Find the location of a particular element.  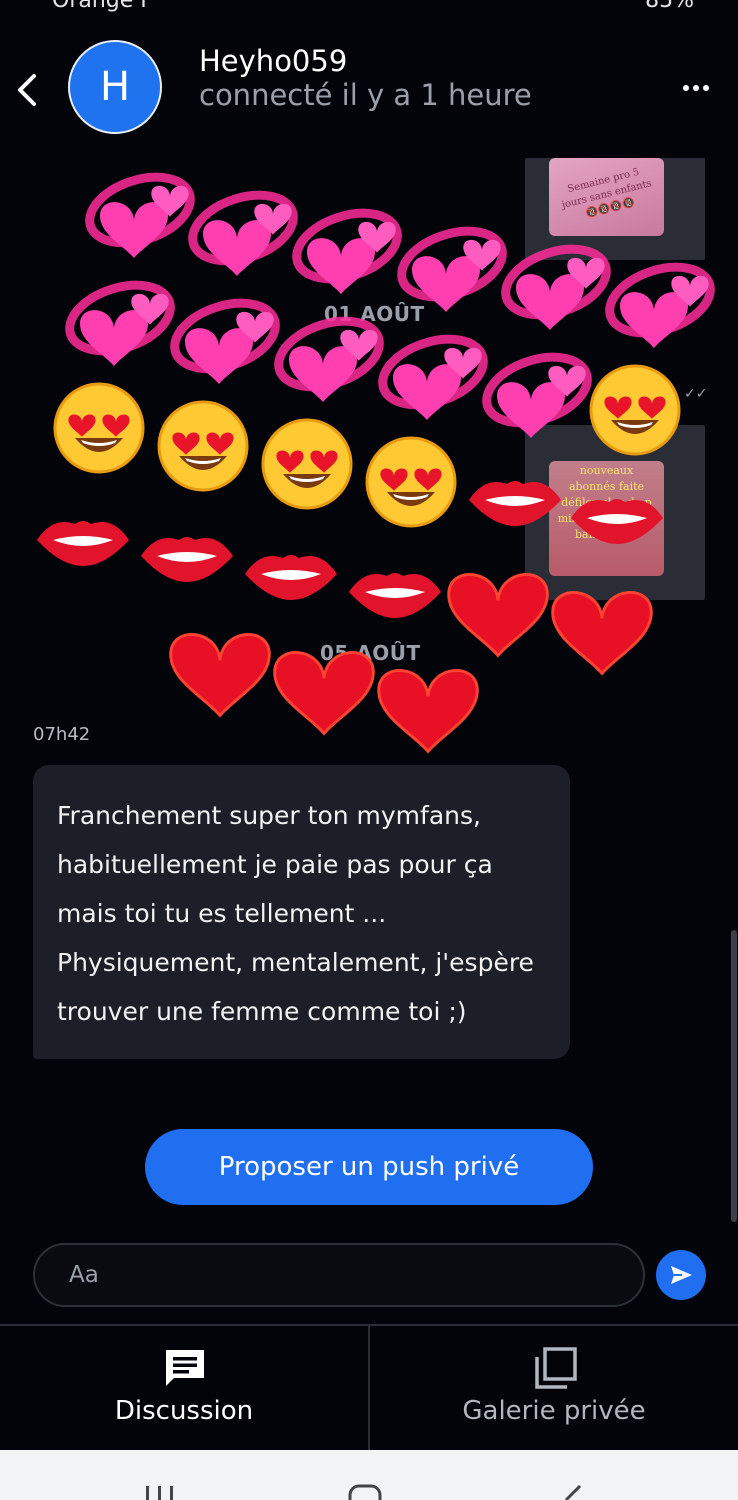

propose-private-push-button: Proposer un push privé is located at coordinates (369, 1167).